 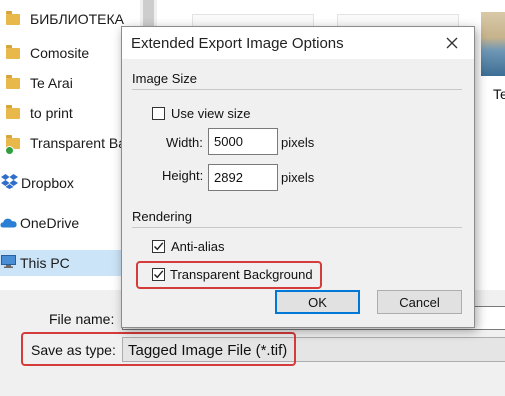 What do you see at coordinates (51, 113) in the screenshot?
I see `nav-item-label: to print` at bounding box center [51, 113].